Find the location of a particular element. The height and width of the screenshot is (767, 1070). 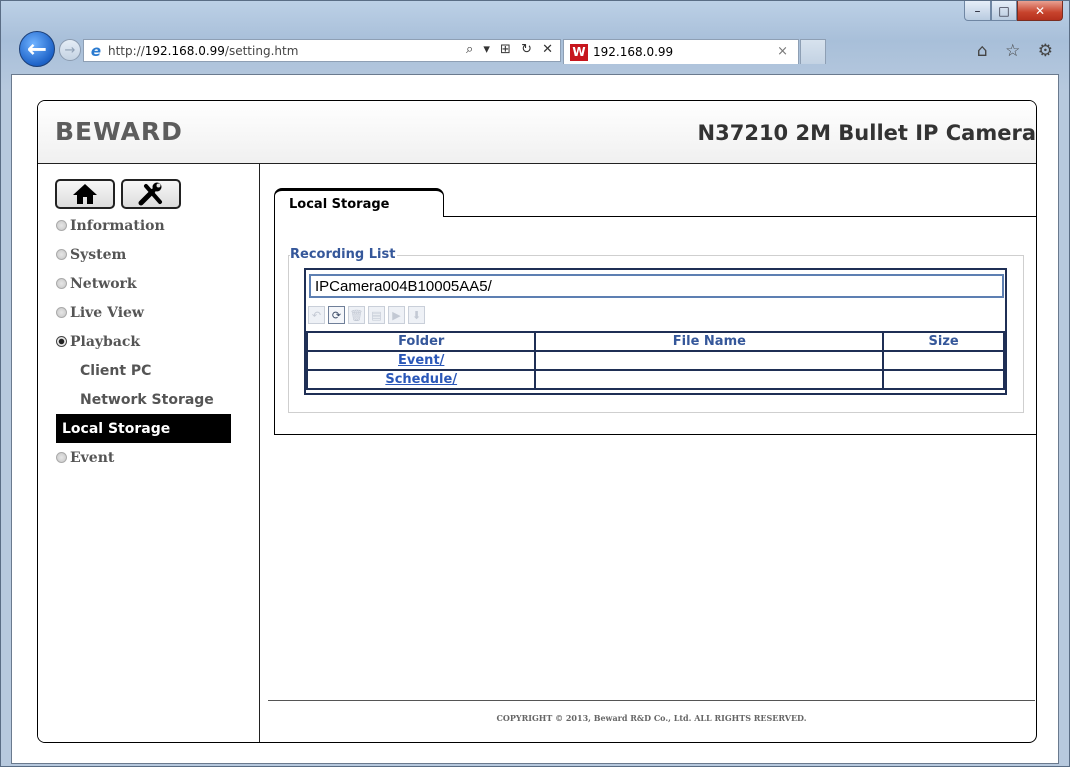

sidebar-item-event: Event is located at coordinates (156, 457).